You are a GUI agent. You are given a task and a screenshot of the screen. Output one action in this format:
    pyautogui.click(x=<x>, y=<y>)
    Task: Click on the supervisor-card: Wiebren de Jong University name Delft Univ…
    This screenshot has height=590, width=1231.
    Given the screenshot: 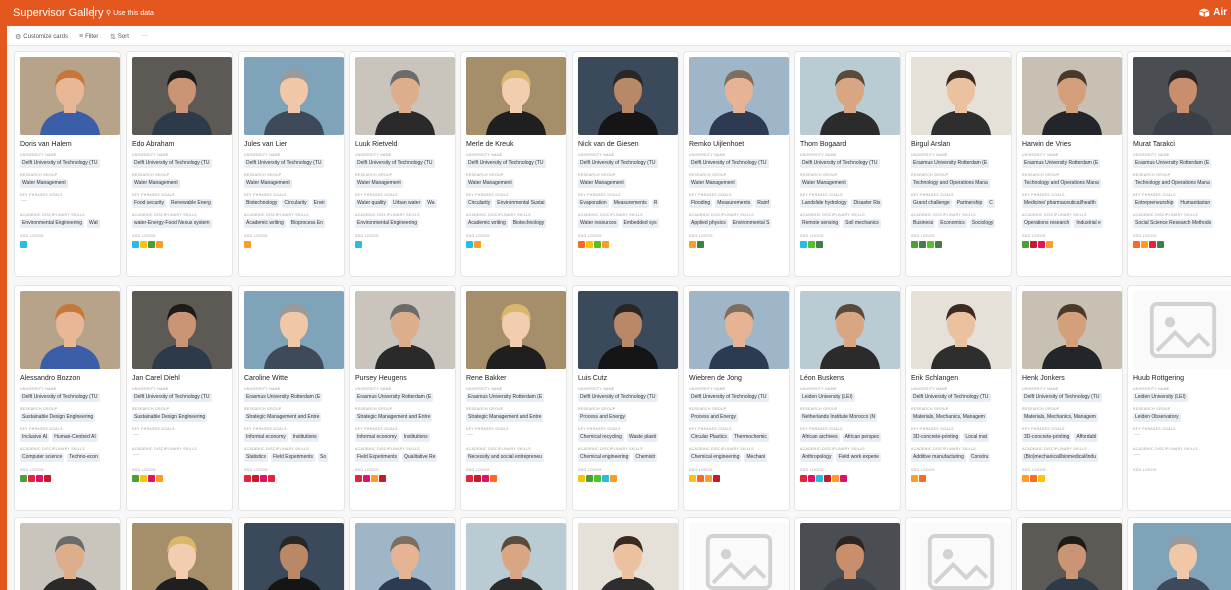 What is the action you would take?
    pyautogui.click(x=736, y=398)
    